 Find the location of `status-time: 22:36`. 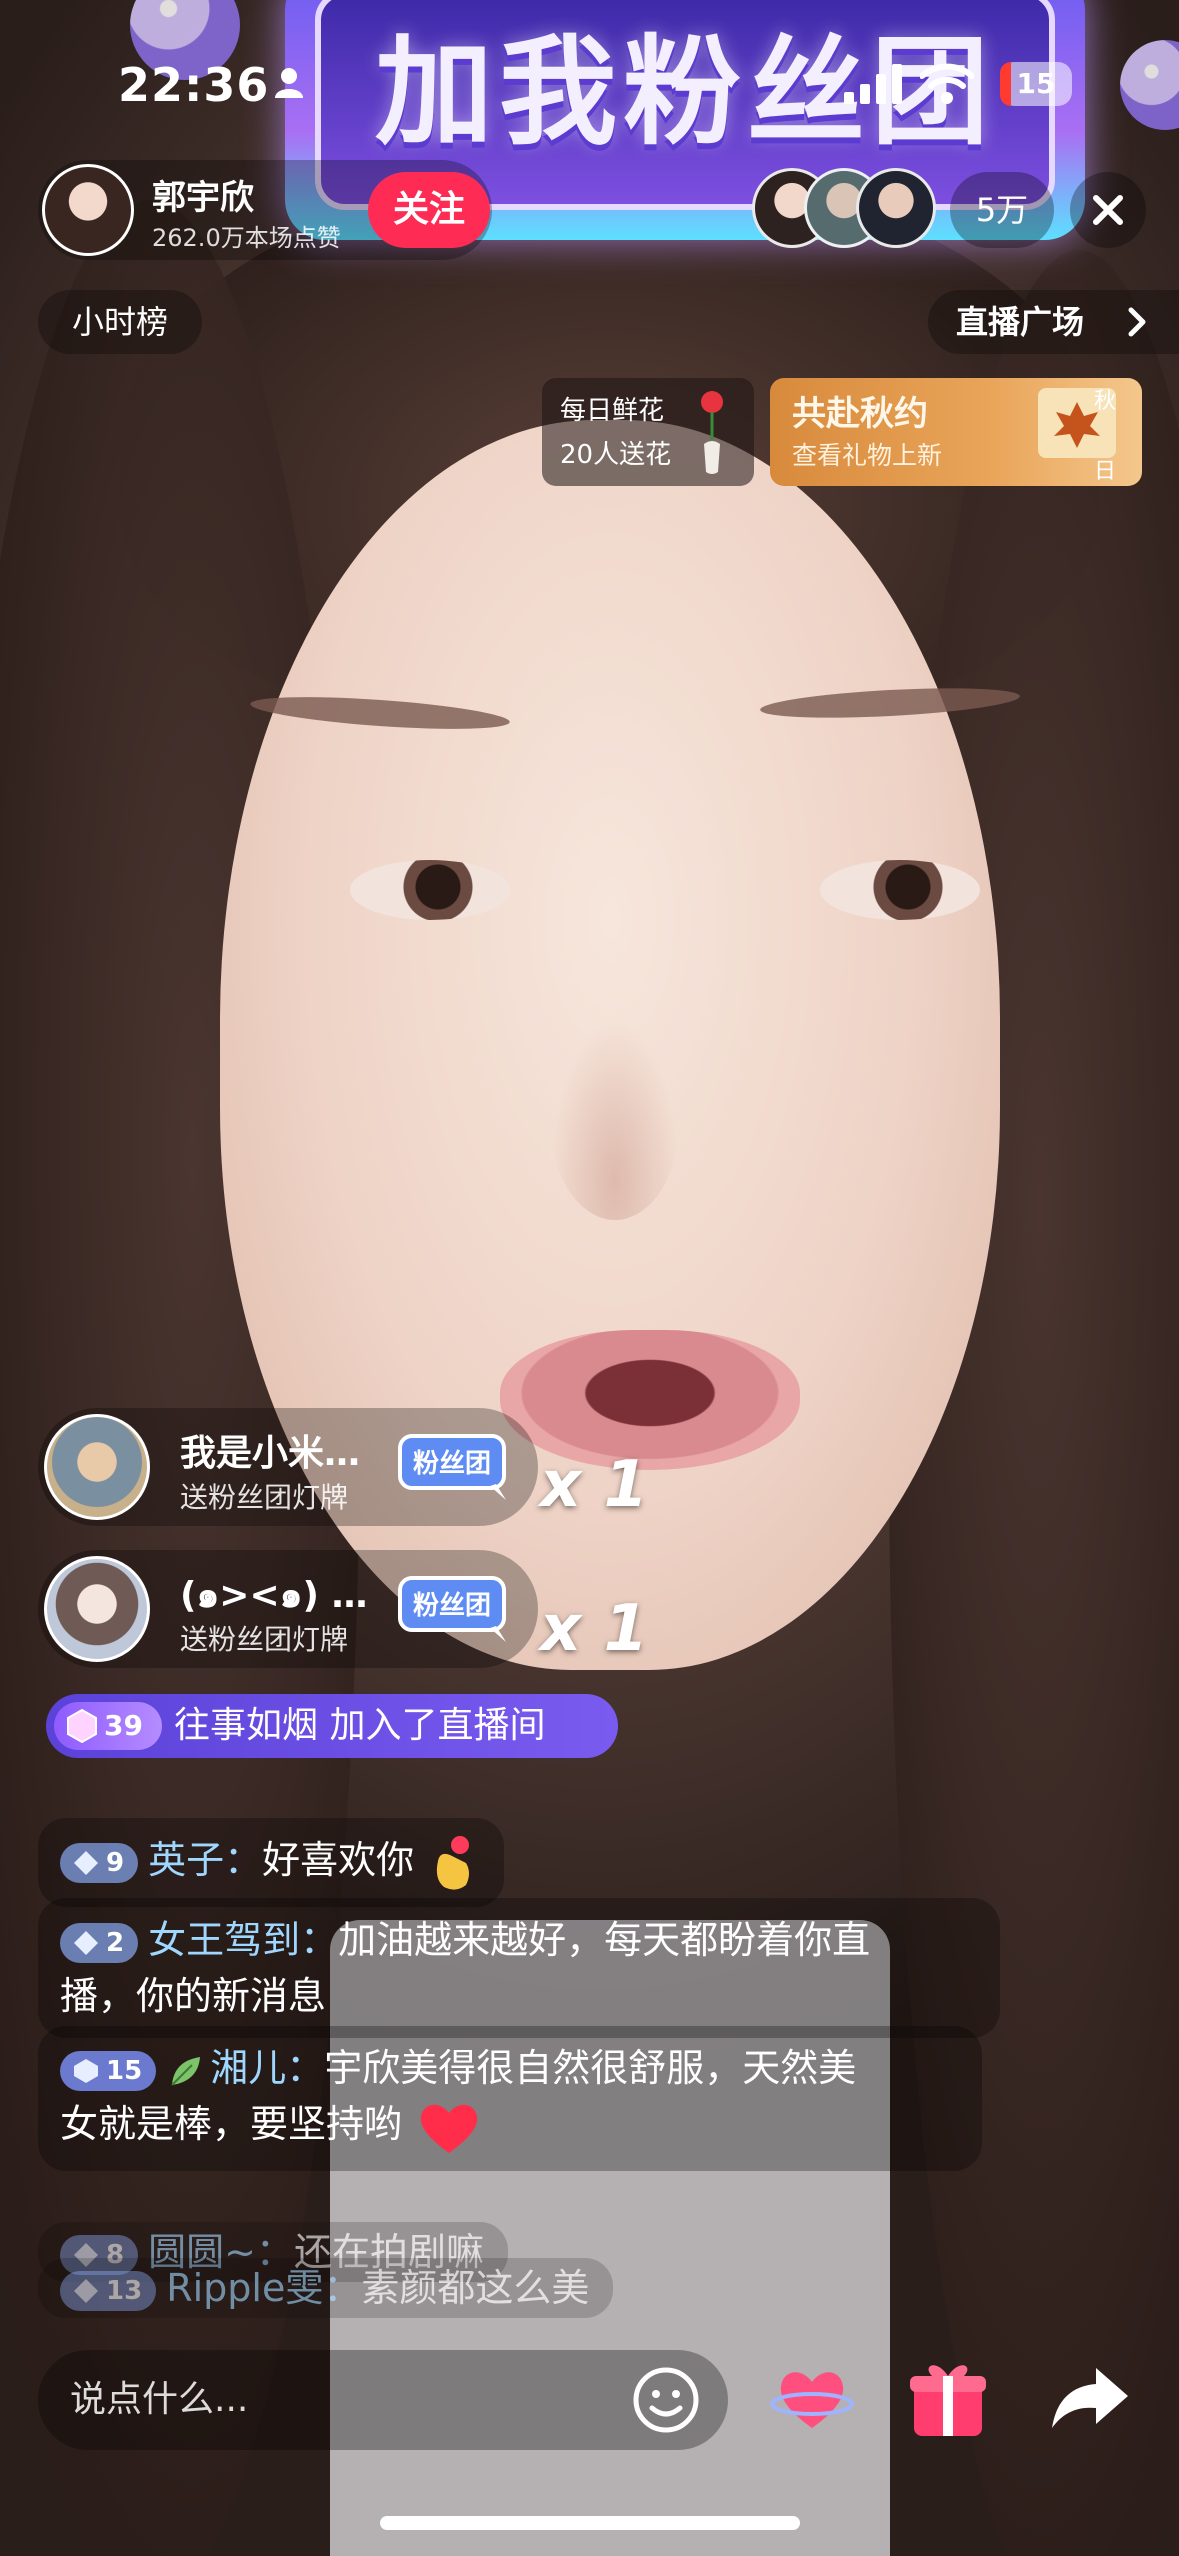

status-time: 22:36 is located at coordinates (194, 85).